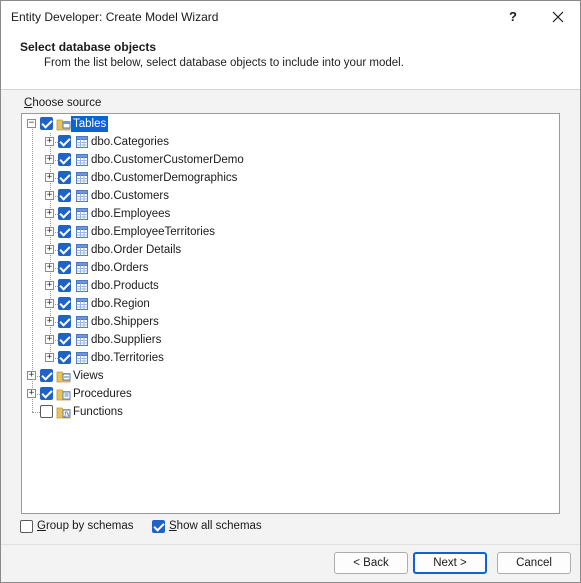 The height and width of the screenshot is (583, 581). I want to click on group-by-schemas-checkbox, so click(26, 526).